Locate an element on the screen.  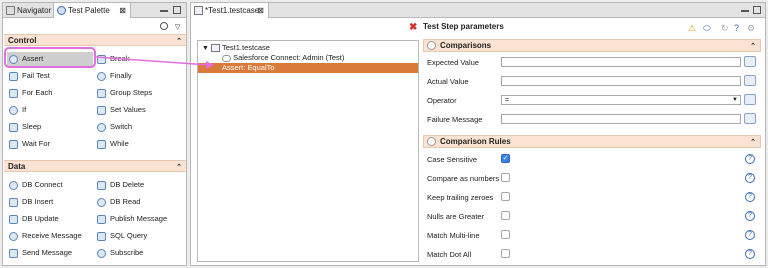
drag-arrow is located at coordinates (154, 62).